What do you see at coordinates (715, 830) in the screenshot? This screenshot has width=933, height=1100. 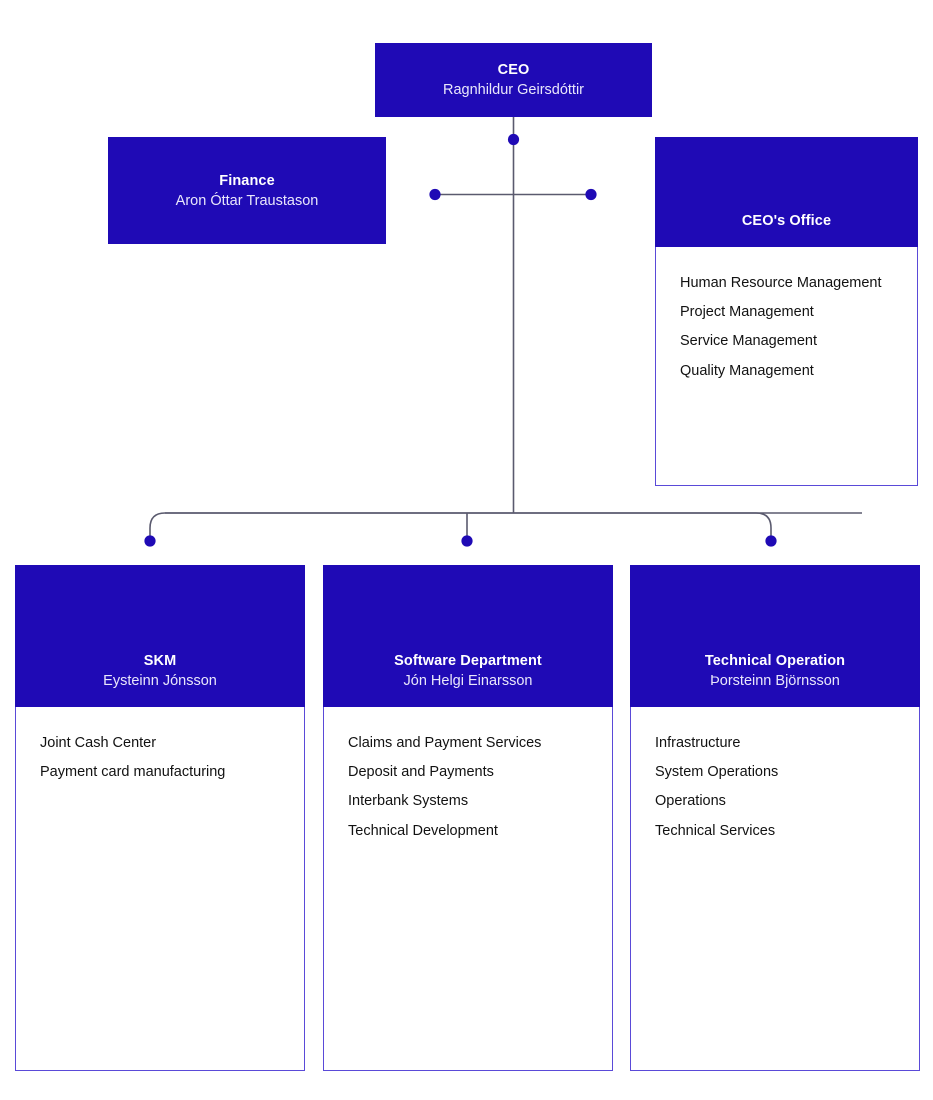 I see `list-item: Technical Services` at bounding box center [715, 830].